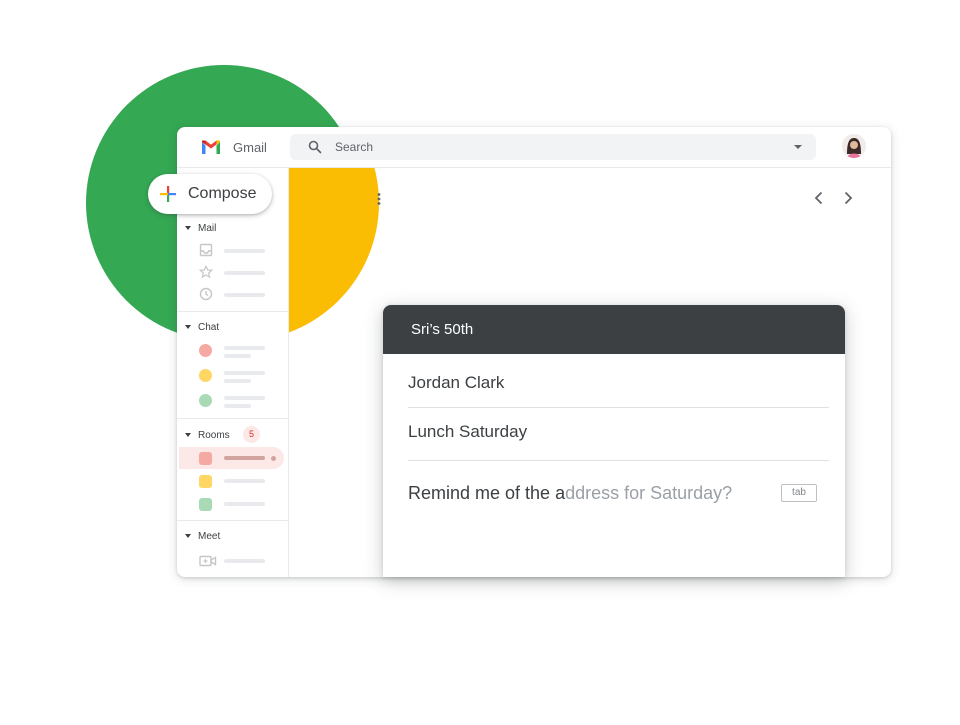 This screenshot has height=725, width=960. What do you see at coordinates (354, 147) in the screenshot?
I see `search-placeholder: Search` at bounding box center [354, 147].